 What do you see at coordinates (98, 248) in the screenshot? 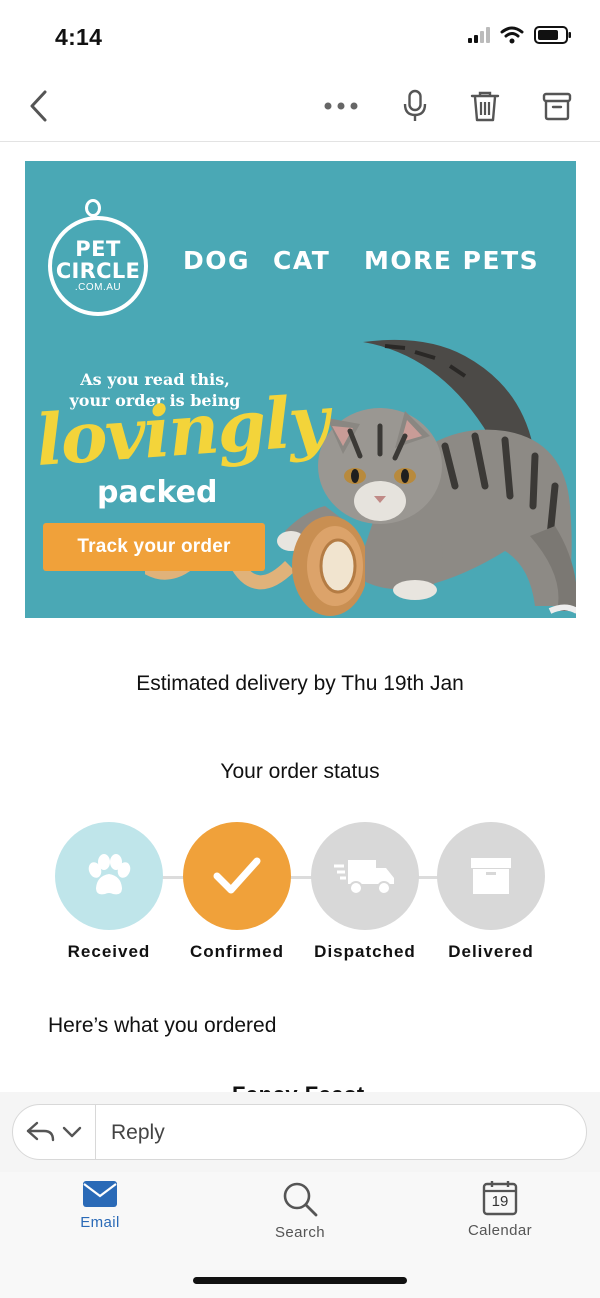
I see `logo-text-line1: PET` at bounding box center [98, 248].